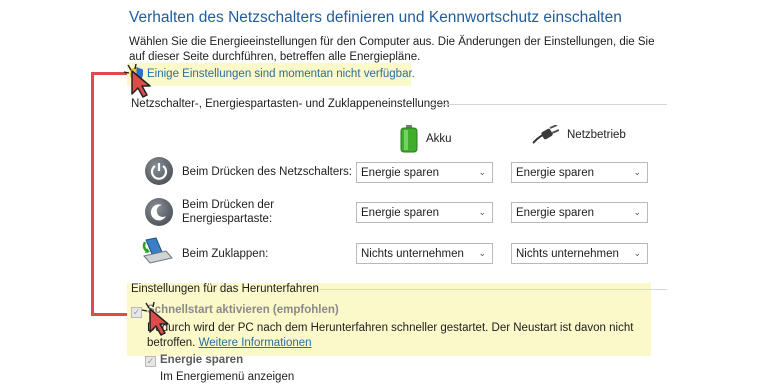  What do you see at coordinates (596, 135) in the screenshot?
I see `plugged-column-label: Netzbetrieb` at bounding box center [596, 135].